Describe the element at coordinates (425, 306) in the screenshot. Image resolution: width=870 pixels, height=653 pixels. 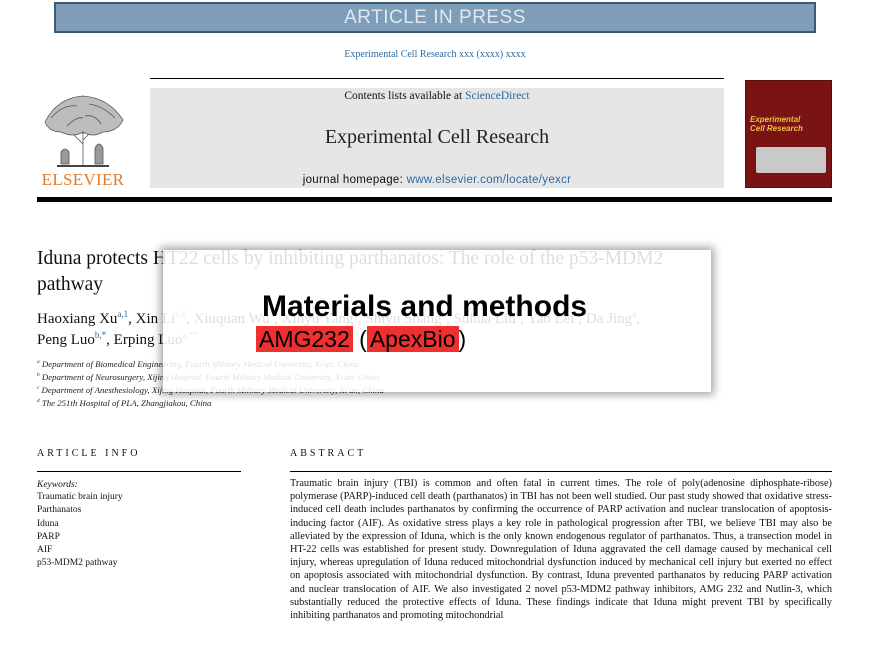
I see `materials-methods-heading: Materials and methods` at that location.